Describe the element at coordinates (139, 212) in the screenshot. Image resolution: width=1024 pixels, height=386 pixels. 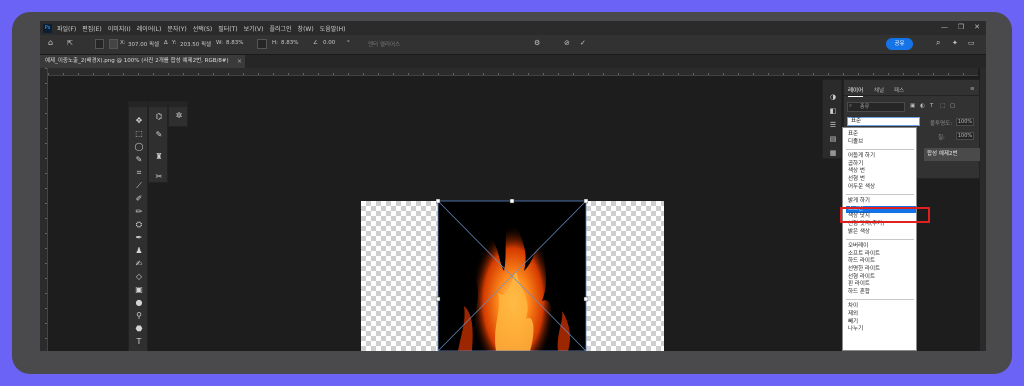
I see `brush-tool-icon: ✏` at that location.